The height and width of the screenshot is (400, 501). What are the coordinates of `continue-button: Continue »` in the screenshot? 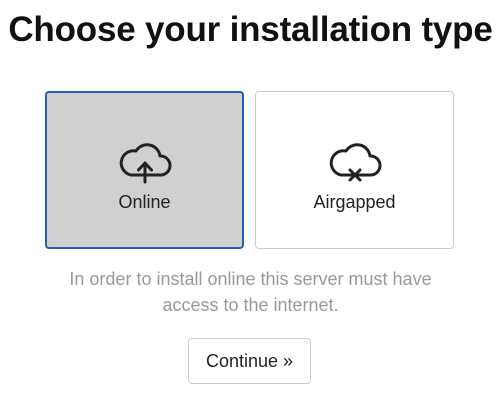 It's located at (249, 361).